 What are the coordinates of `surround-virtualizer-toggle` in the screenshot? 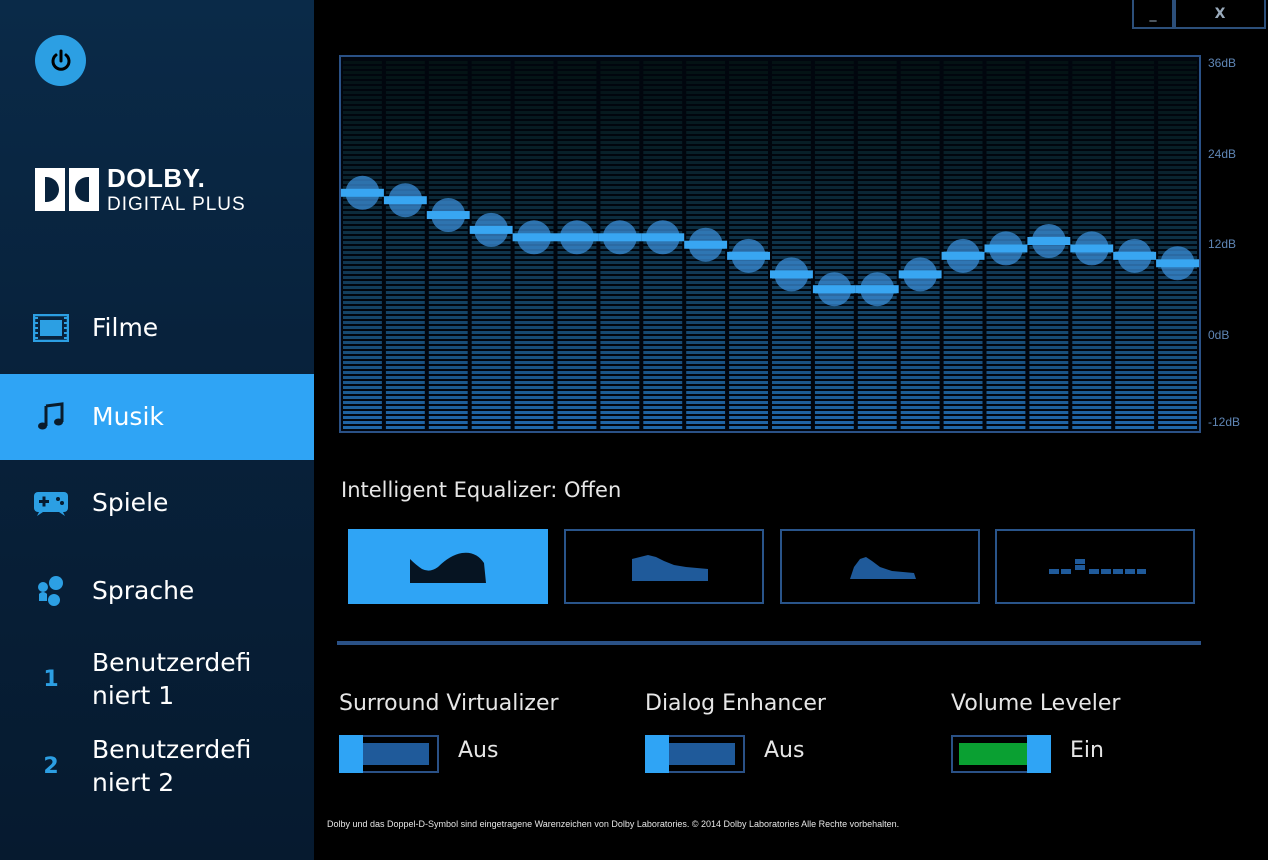 It's located at (389, 754).